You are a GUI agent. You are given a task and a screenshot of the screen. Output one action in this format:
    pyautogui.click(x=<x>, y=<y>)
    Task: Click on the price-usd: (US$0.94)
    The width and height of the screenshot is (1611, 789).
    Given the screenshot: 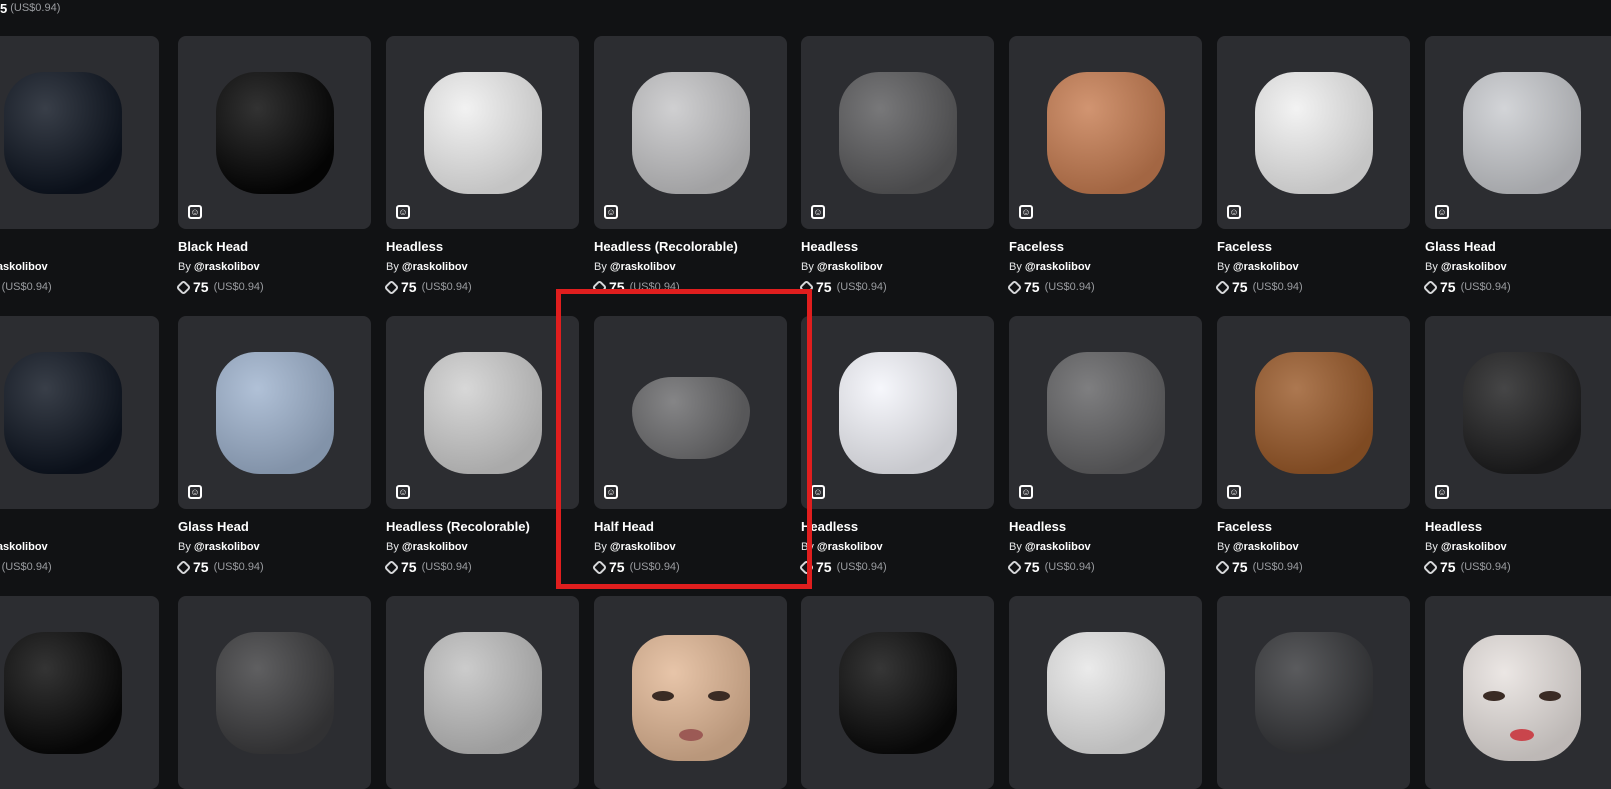 What is the action you would take?
    pyautogui.click(x=1277, y=287)
    